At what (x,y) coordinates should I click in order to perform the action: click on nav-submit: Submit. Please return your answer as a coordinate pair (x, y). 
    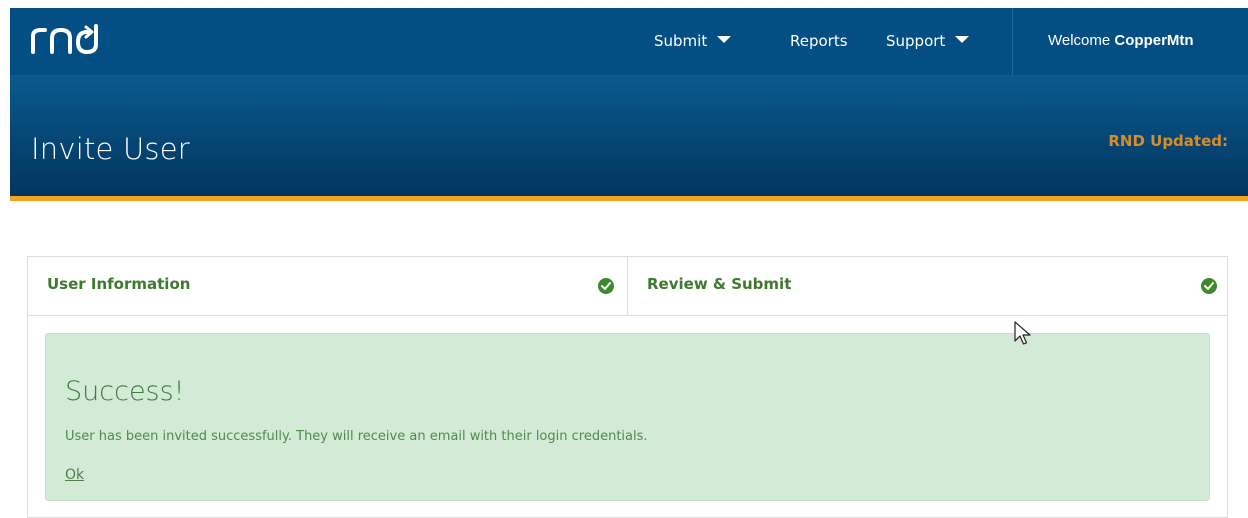
    Looking at the image, I should click on (693, 41).